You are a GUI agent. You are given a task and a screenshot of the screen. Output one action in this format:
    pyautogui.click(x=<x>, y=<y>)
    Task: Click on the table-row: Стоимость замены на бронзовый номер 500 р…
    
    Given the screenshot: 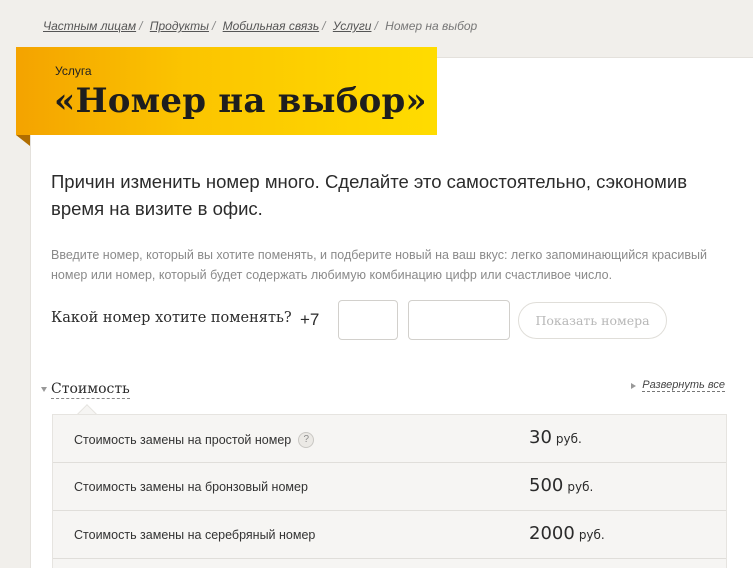 What is the action you would take?
    pyautogui.click(x=389, y=487)
    